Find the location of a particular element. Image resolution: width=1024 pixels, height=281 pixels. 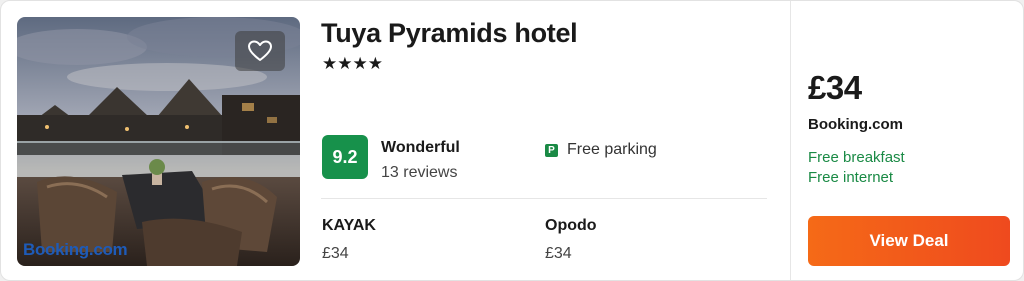

deal-provider: Booking.com is located at coordinates (856, 124).